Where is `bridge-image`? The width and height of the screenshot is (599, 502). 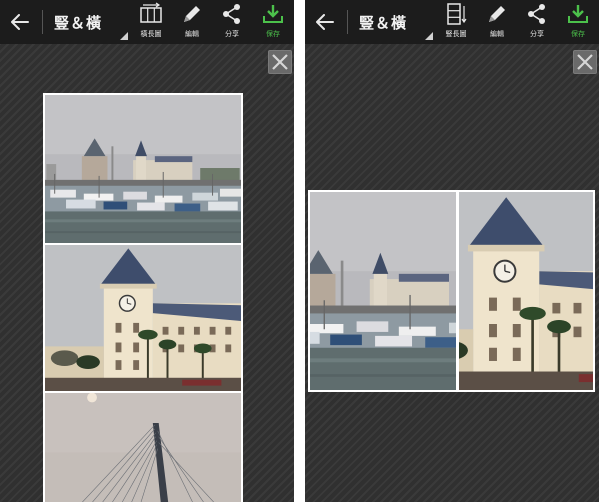
bridge-image is located at coordinates (143, 447).